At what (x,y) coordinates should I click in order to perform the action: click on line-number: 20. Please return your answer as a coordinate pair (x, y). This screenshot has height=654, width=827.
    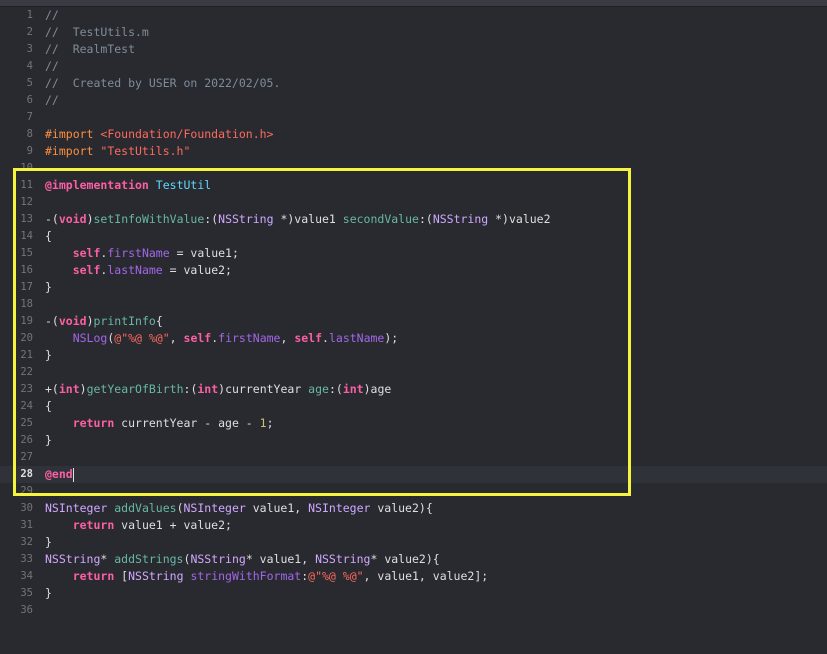
    Looking at the image, I should click on (26, 338).